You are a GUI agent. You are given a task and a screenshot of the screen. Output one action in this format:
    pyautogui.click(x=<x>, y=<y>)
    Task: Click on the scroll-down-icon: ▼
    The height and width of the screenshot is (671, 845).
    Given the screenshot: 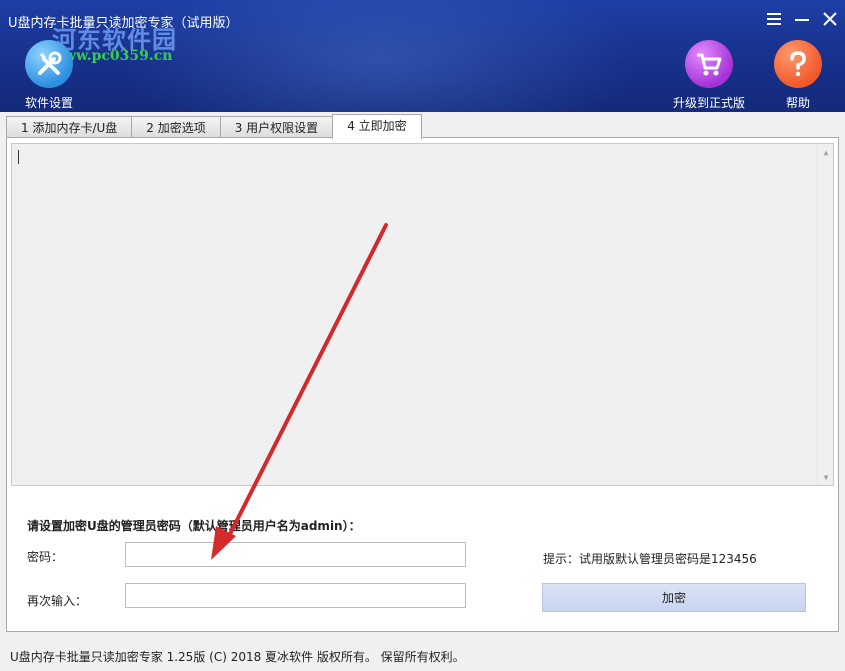 What is the action you would take?
    pyautogui.click(x=826, y=477)
    